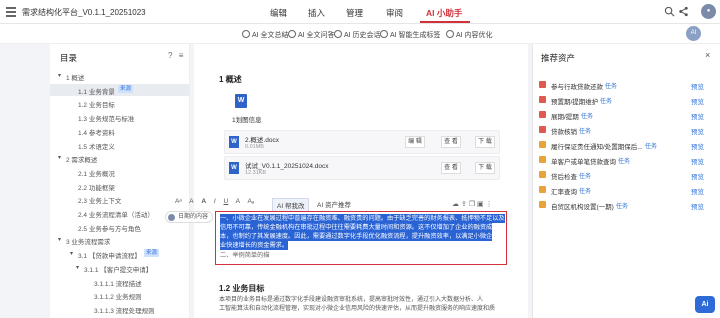  I want to click on more-icon: ⋮, so click(489, 204).